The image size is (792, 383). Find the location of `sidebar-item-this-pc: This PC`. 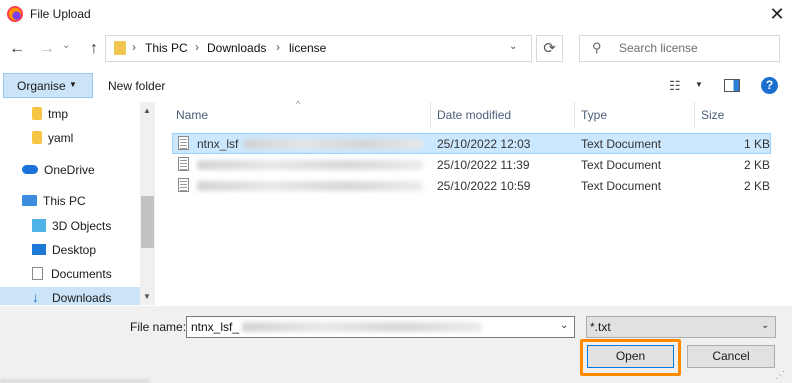

sidebar-item-this-pc: This PC is located at coordinates (54, 201).